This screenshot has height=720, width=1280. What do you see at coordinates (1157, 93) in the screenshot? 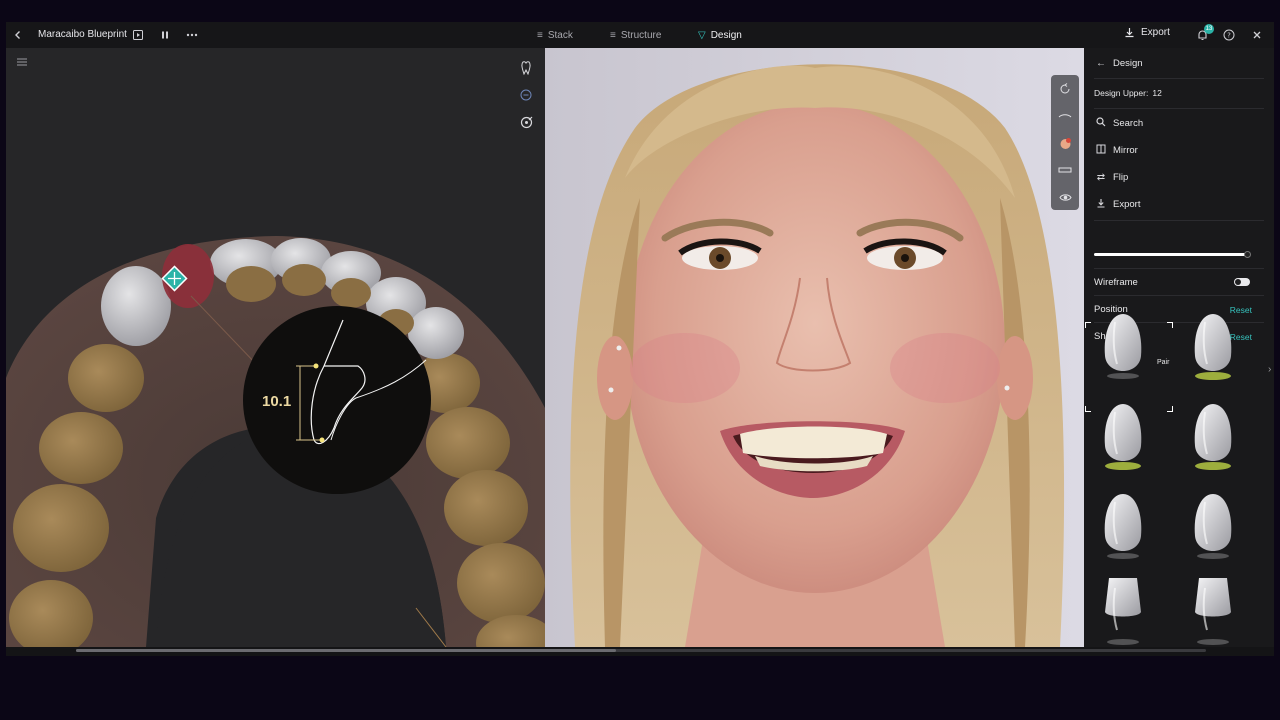
I see `design-upper-value: 12` at bounding box center [1157, 93].